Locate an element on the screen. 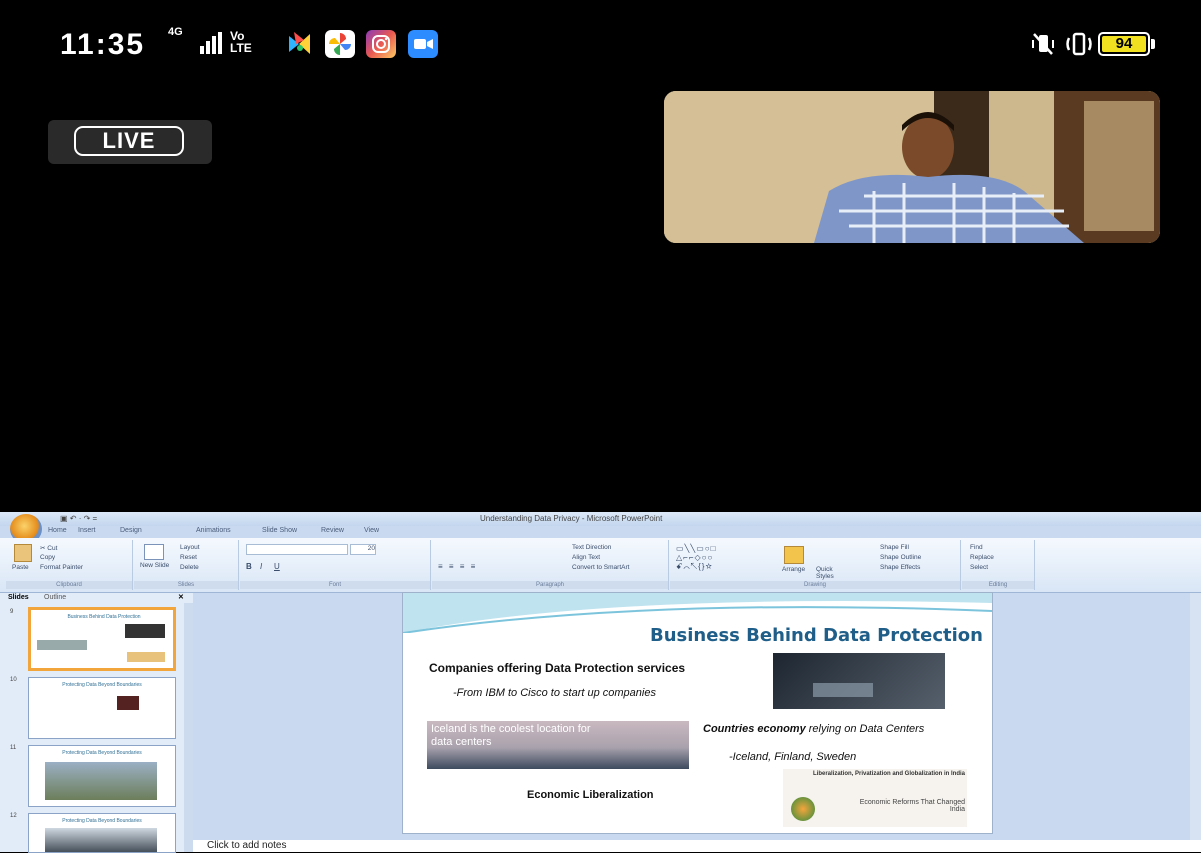 The width and height of the screenshot is (1201, 853). convert-smartart-button: Convert to SmartArt is located at coordinates (600, 567).